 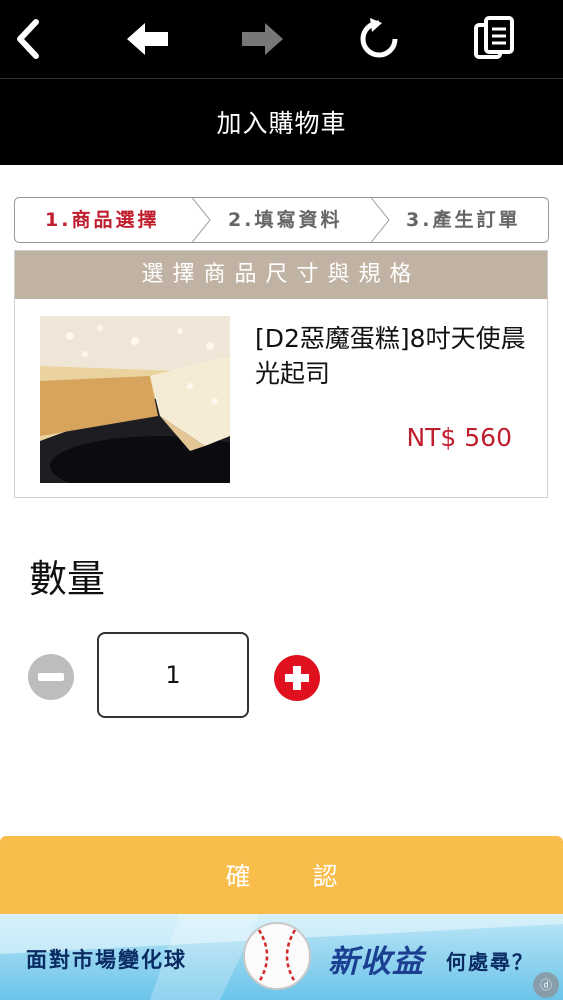 What do you see at coordinates (494, 39) in the screenshot?
I see `copy-document-icon` at bounding box center [494, 39].